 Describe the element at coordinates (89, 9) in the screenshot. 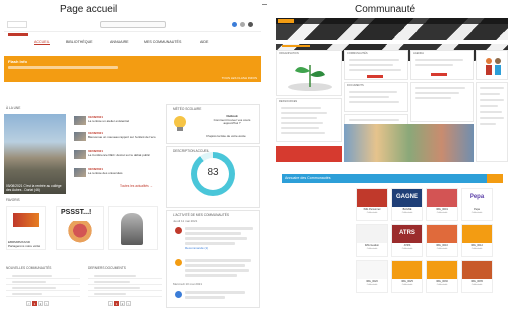

I see `page-accueil-heading: Page accueil` at that location.